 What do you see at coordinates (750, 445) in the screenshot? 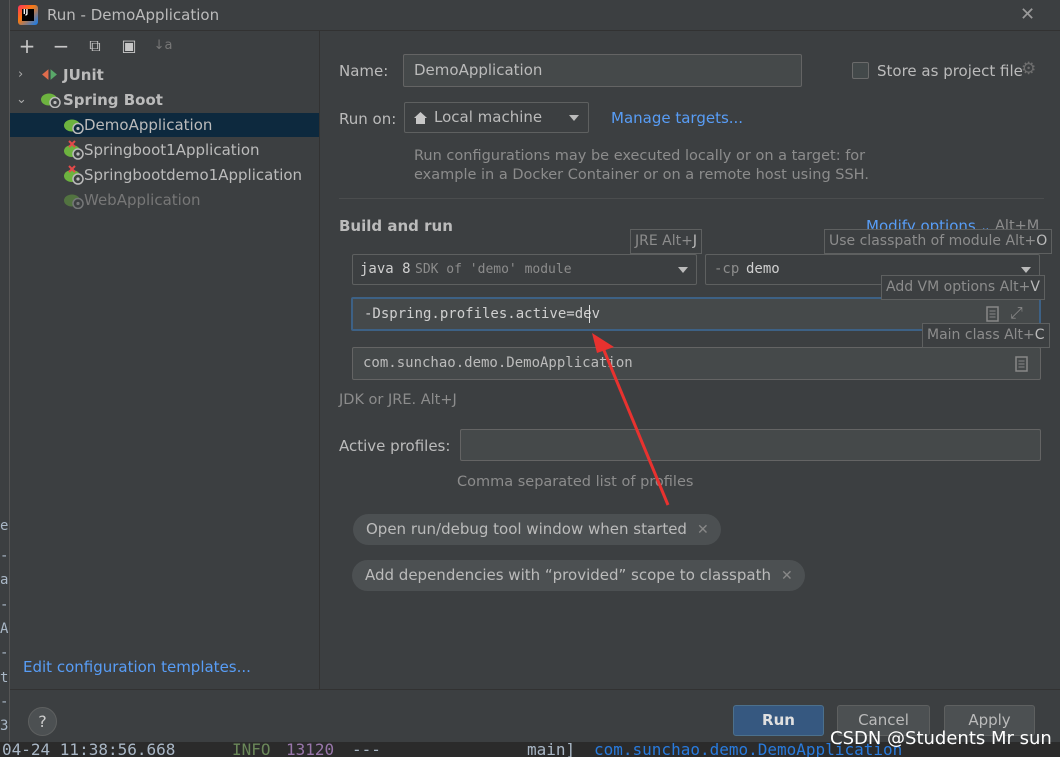
I see `active-profiles-input` at bounding box center [750, 445].